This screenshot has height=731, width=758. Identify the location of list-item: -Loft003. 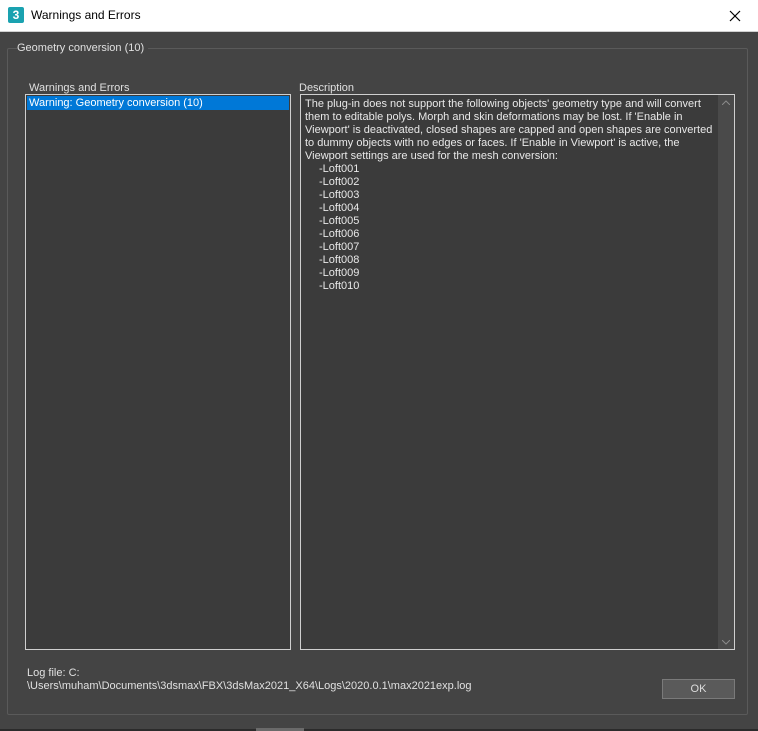
(339, 195).